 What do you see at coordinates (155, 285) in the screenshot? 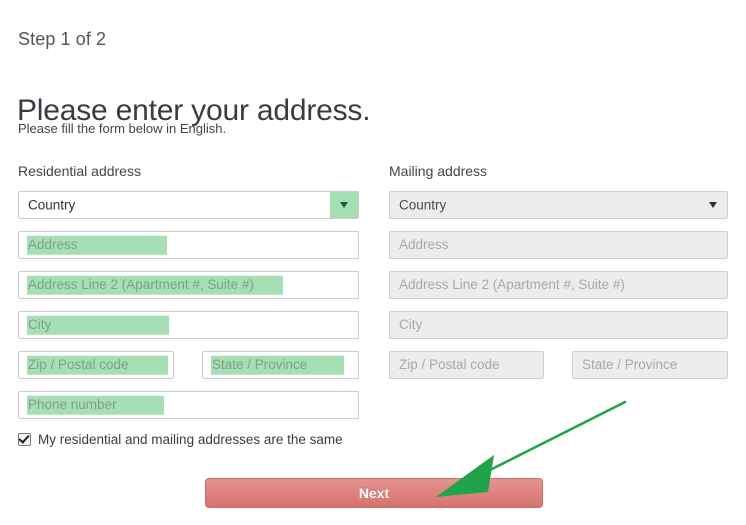
I see `residential-address2-placeholder: Address Line 2 (Apartment #, Suite #)` at bounding box center [155, 285].